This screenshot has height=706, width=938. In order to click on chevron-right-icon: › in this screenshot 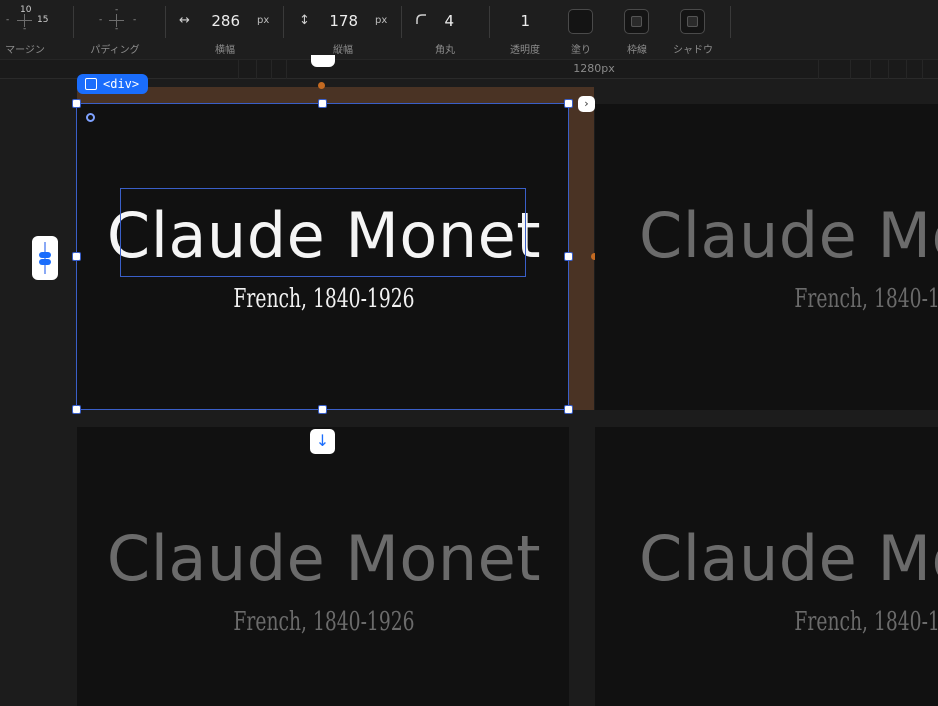, I will do `click(586, 104)`.